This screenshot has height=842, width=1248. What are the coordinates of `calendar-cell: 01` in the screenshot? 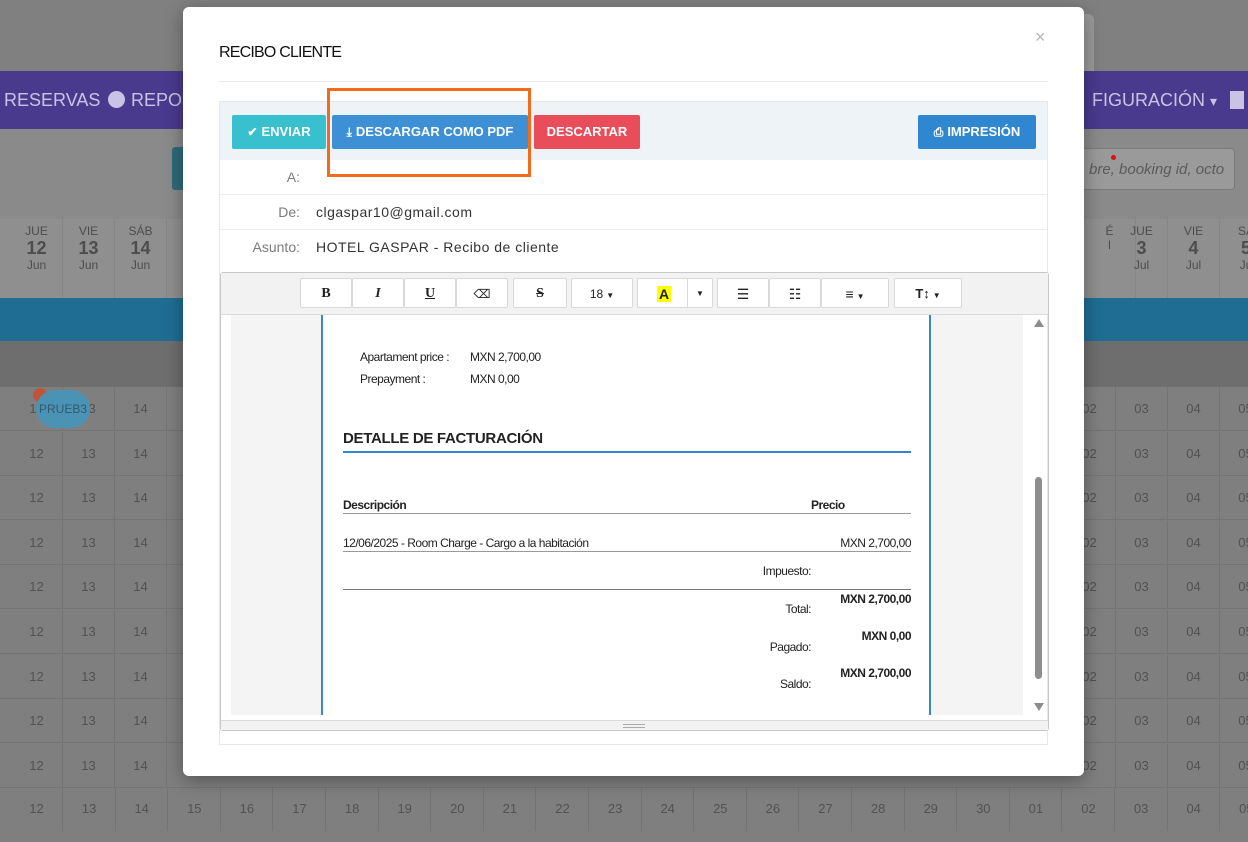 It's located at (1036, 809).